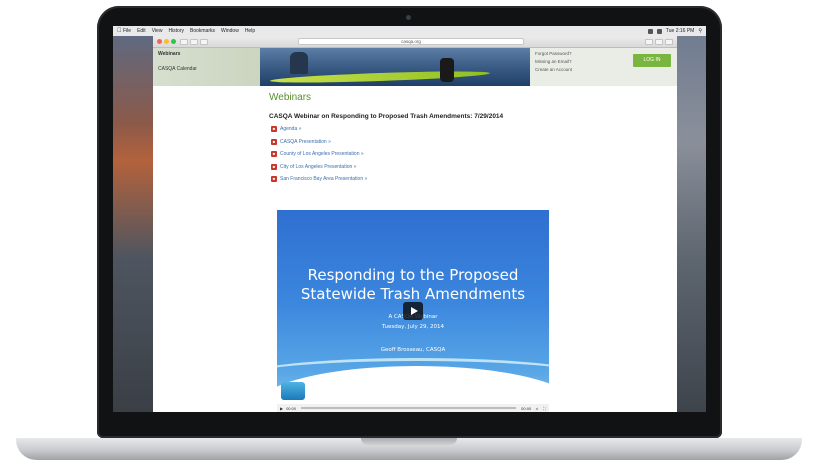 This screenshot has height=469, width=818. What do you see at coordinates (420, 167) in the screenshot?
I see `link-city-la-presentation: ■ City of Los Angeles Presentation »` at bounding box center [420, 167].